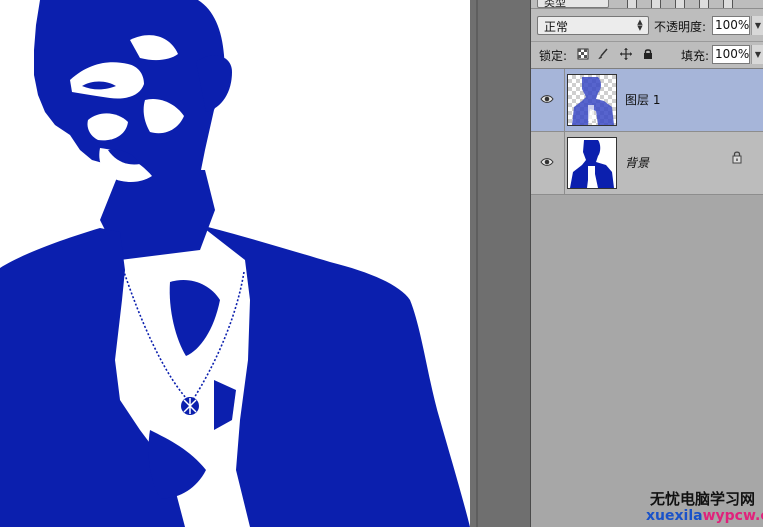 The height and width of the screenshot is (527, 763). Describe the element at coordinates (757, 25) in the screenshot. I see `opacity-dropdown-icon: ▼` at that location.